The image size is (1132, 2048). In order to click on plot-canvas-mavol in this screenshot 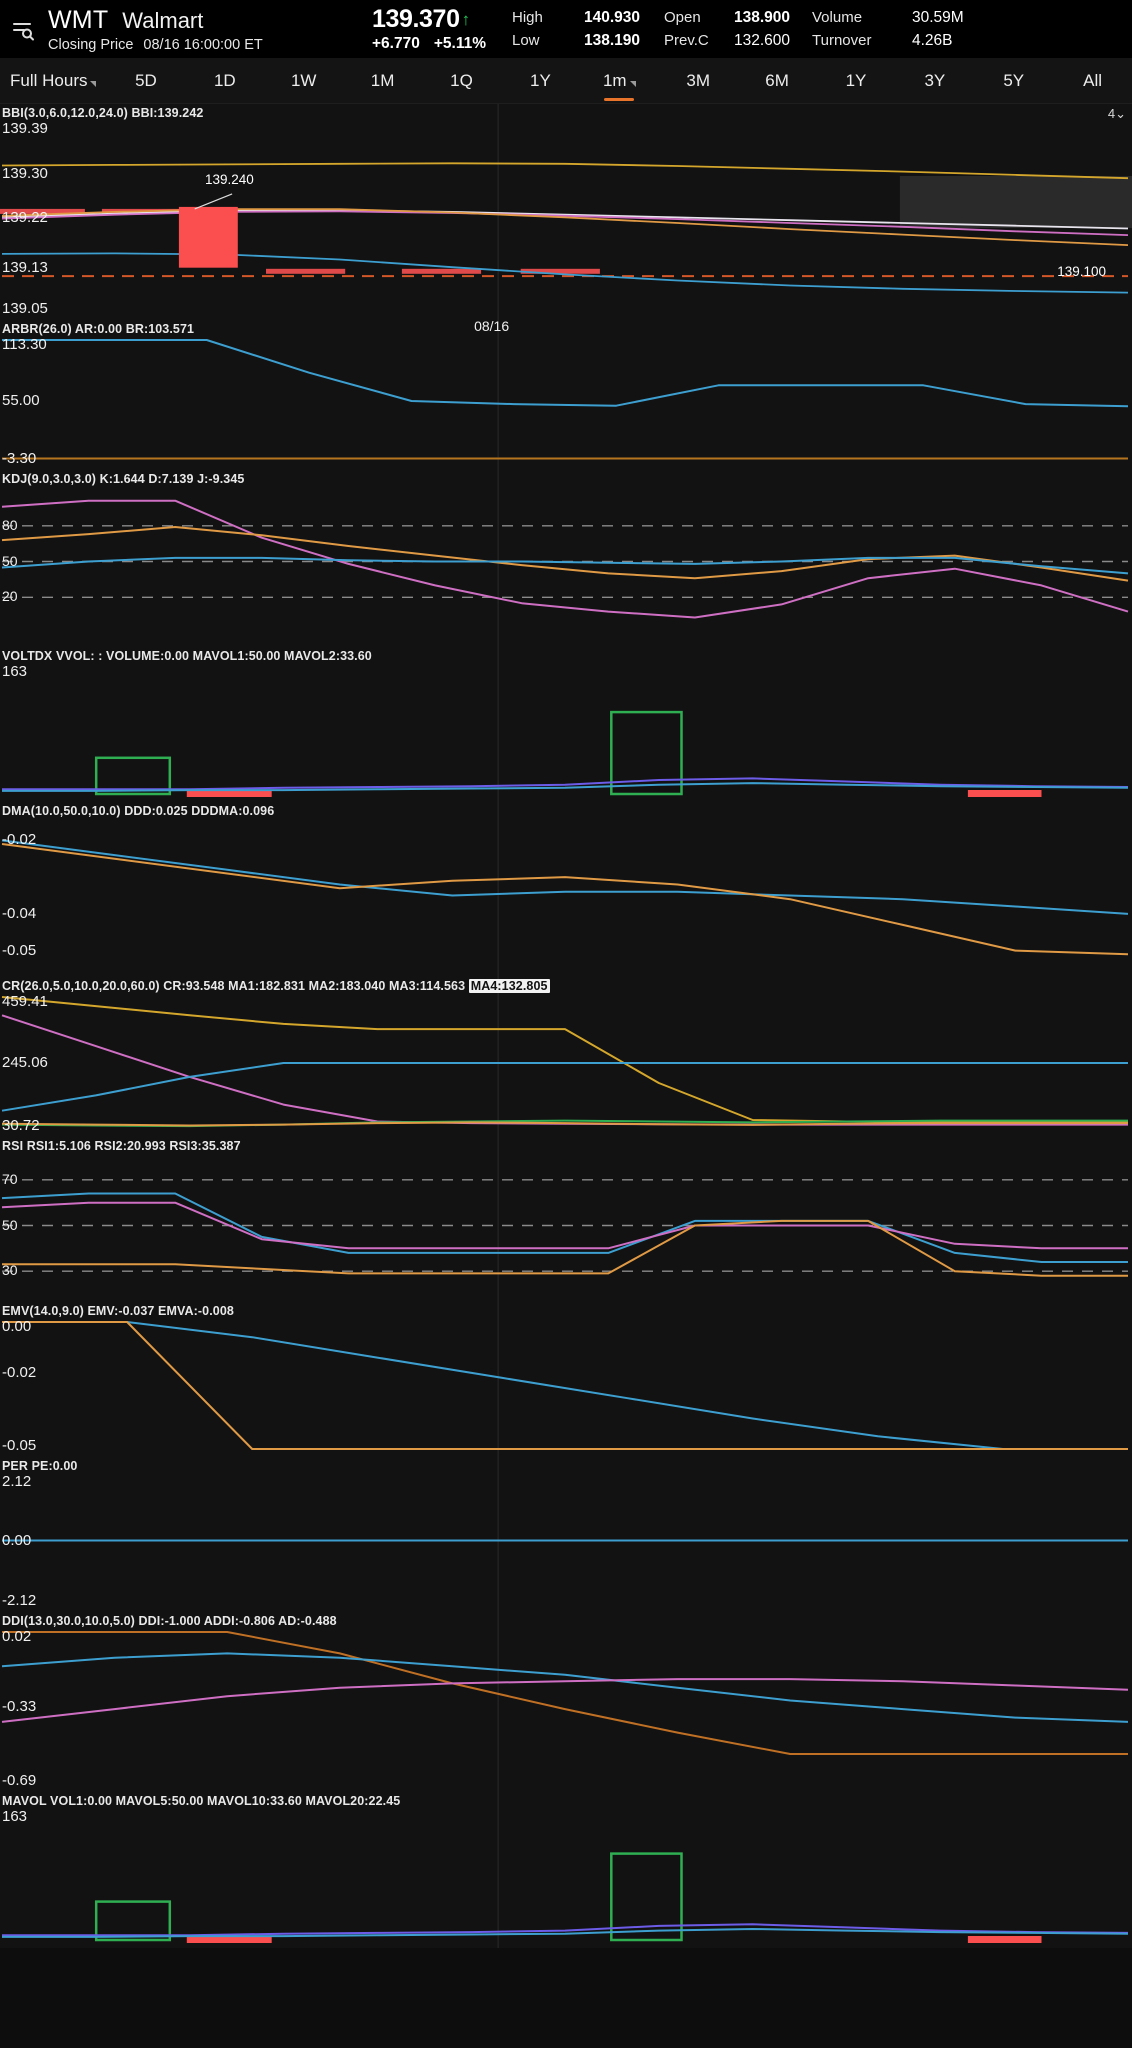, I will do `click(565, 1870)`.